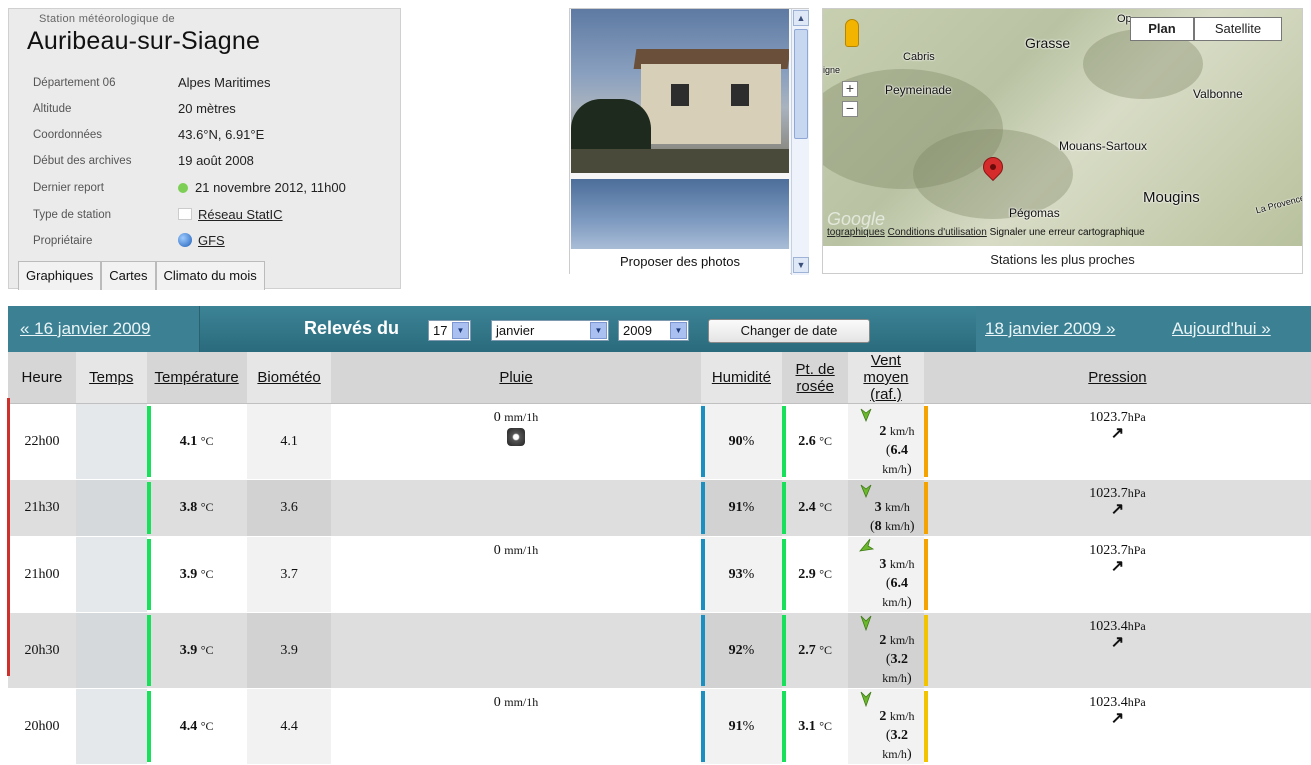  What do you see at coordinates (735, 441) in the screenshot?
I see `hum-value: 90` at bounding box center [735, 441].